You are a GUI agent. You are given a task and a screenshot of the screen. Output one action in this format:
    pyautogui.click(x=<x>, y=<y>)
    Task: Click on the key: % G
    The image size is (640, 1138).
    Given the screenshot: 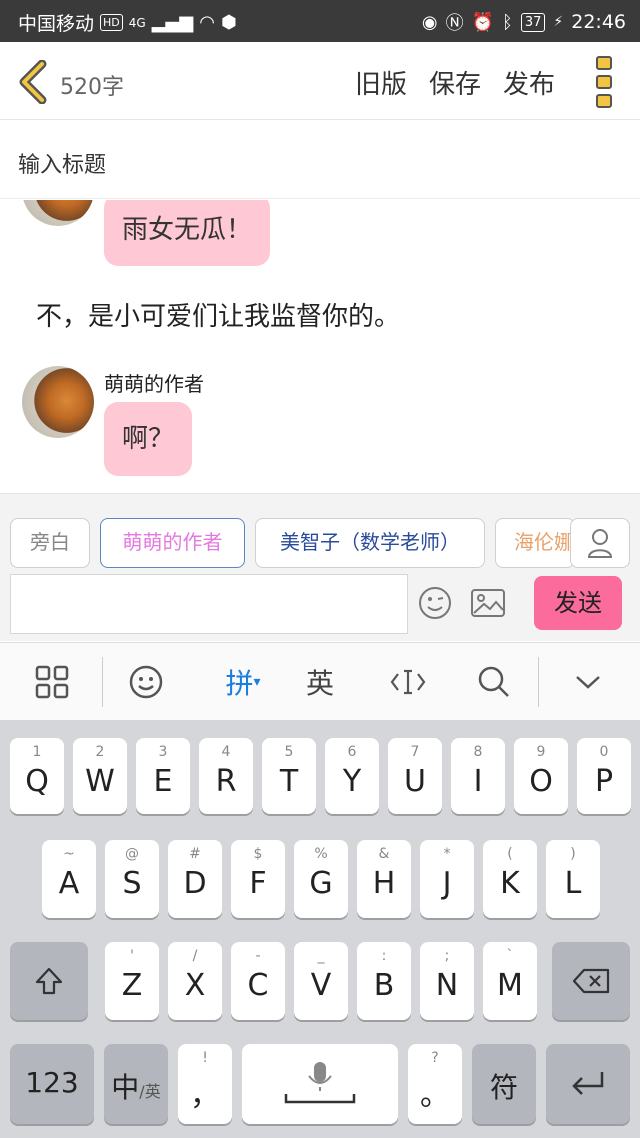 What is the action you would take?
    pyautogui.click(x=321, y=879)
    